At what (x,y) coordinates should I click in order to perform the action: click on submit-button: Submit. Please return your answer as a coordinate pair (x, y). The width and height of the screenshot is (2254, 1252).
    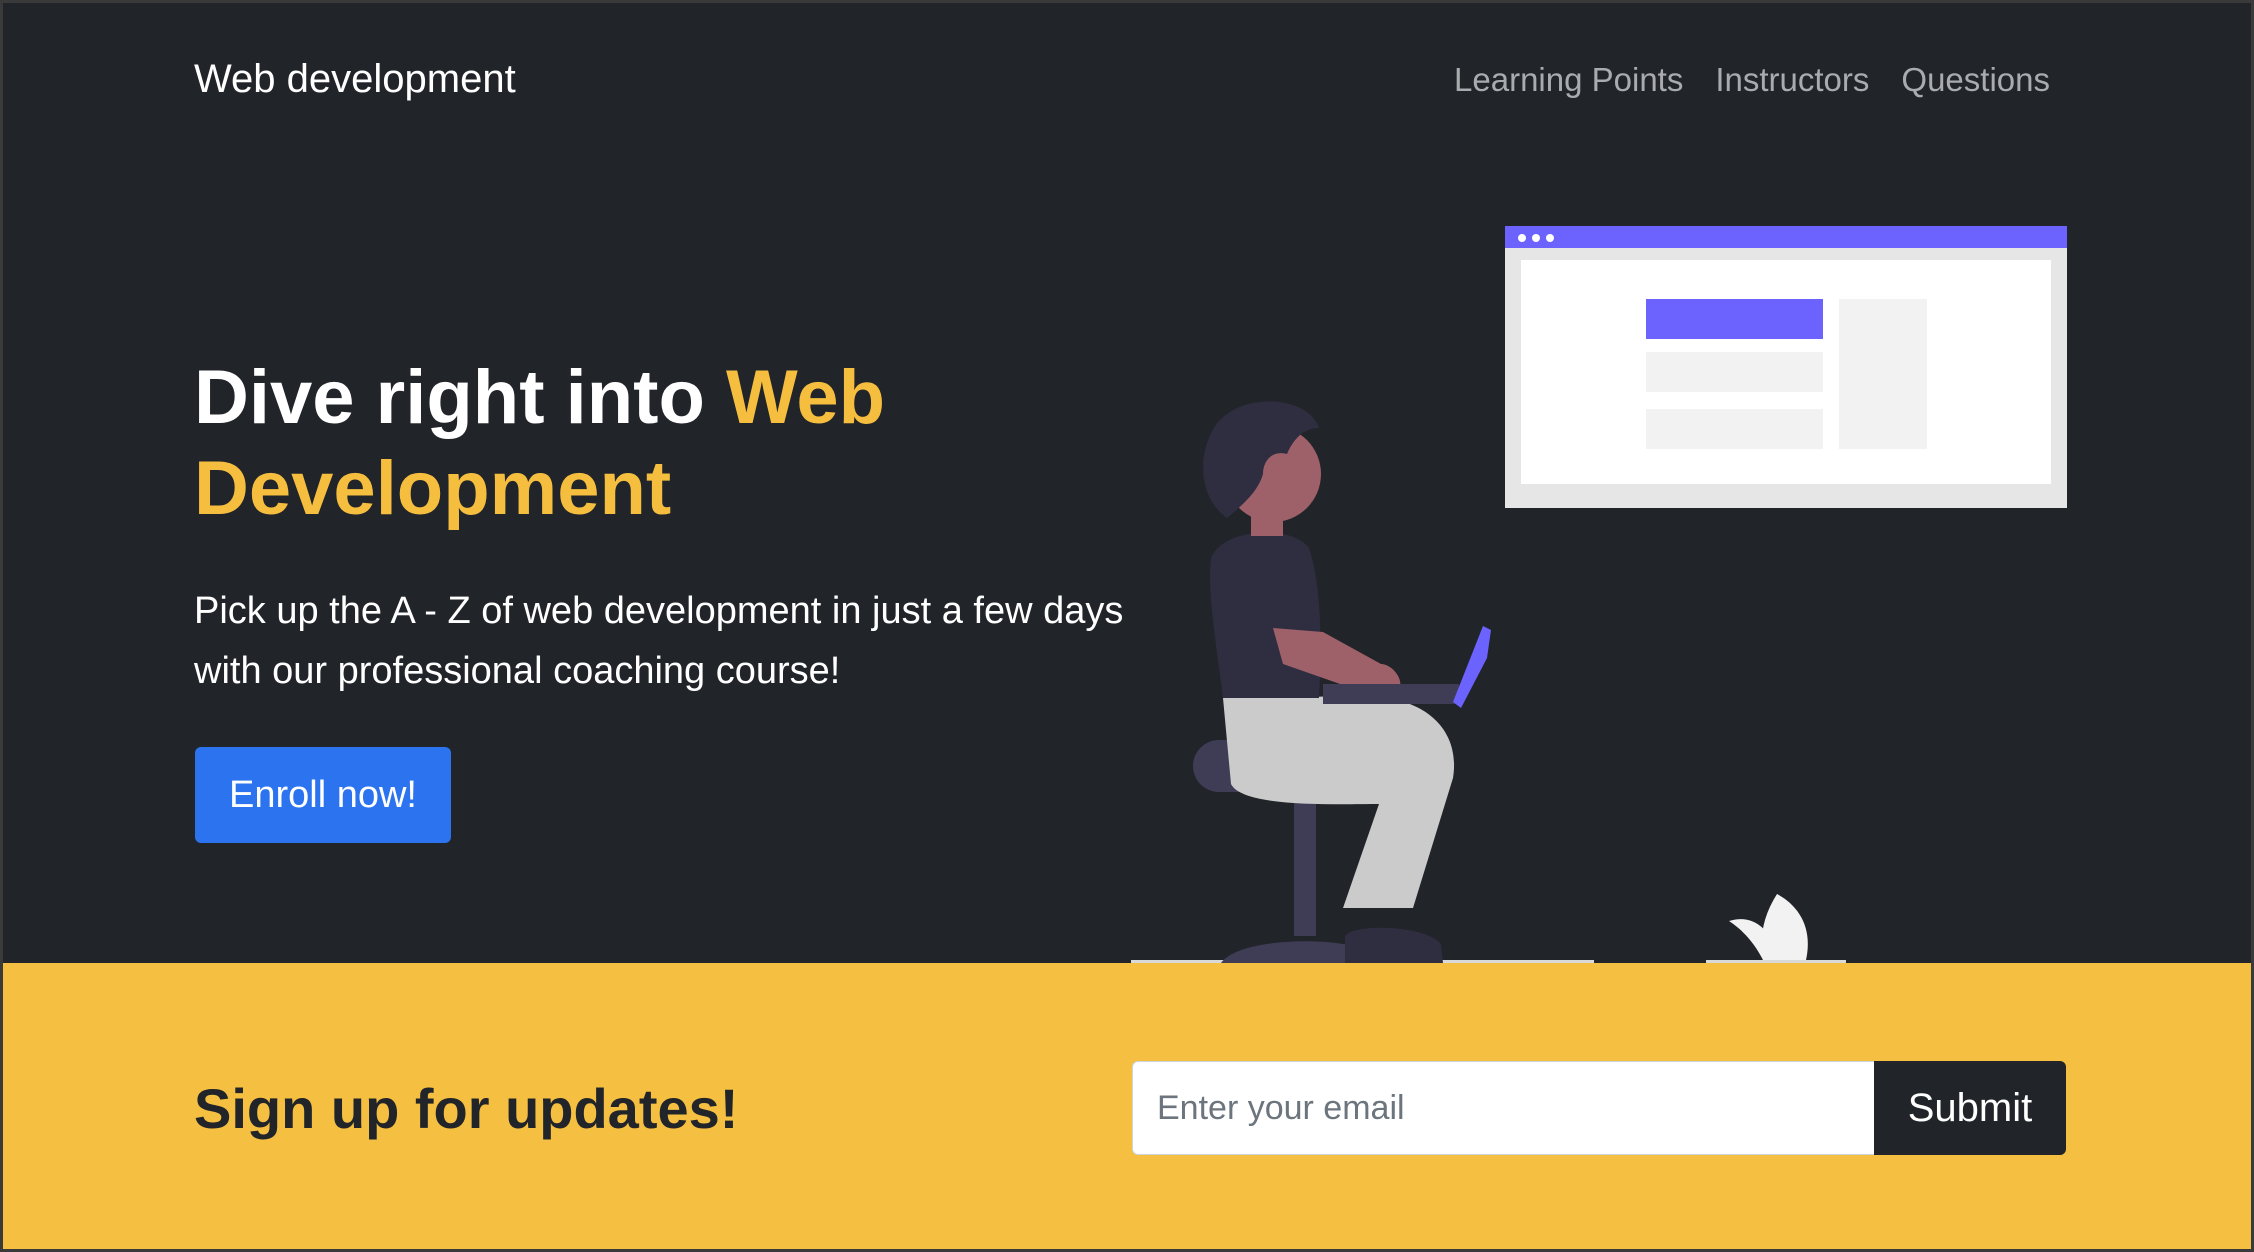
    Looking at the image, I should click on (1970, 1108).